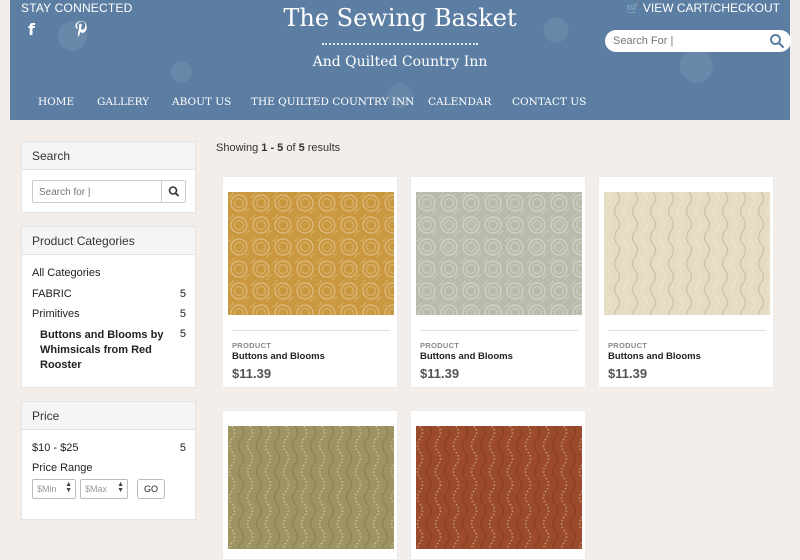 Image resolution: width=800 pixels, height=560 pixels. What do you see at coordinates (109, 294) in the screenshot?
I see `category-item-fabric: FABRIC 5` at bounding box center [109, 294].